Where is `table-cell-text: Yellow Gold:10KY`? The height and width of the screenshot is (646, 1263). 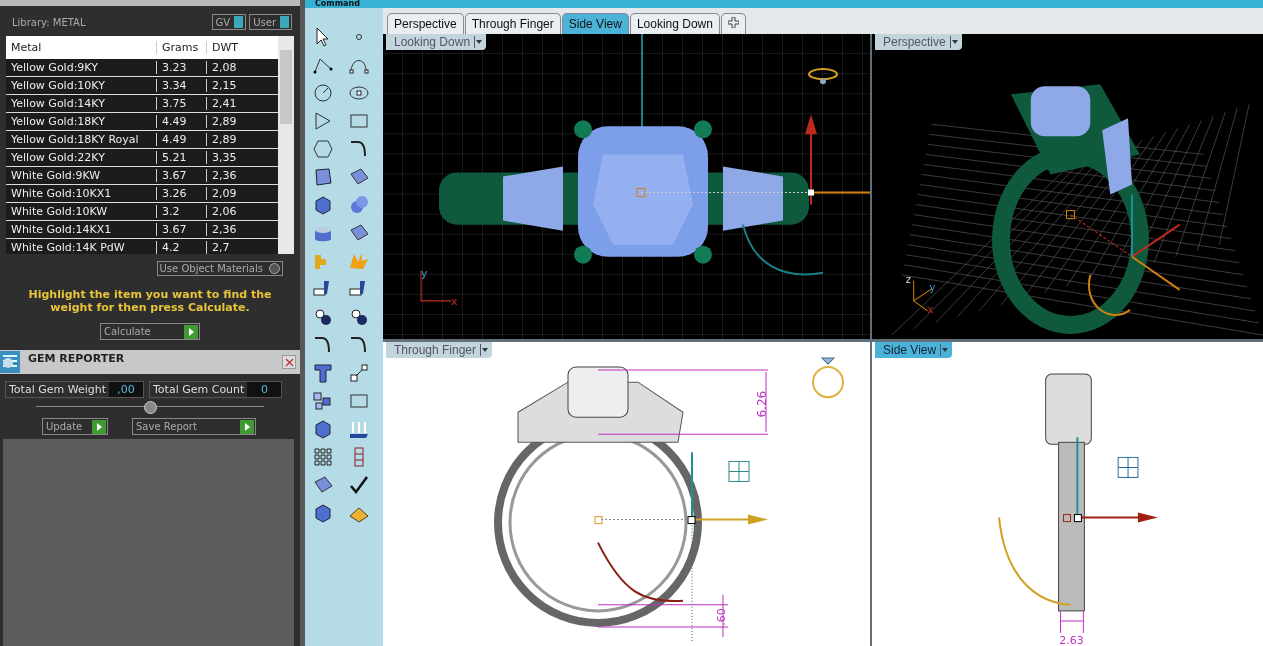
table-cell-text: Yellow Gold:10KY is located at coordinates (58, 85).